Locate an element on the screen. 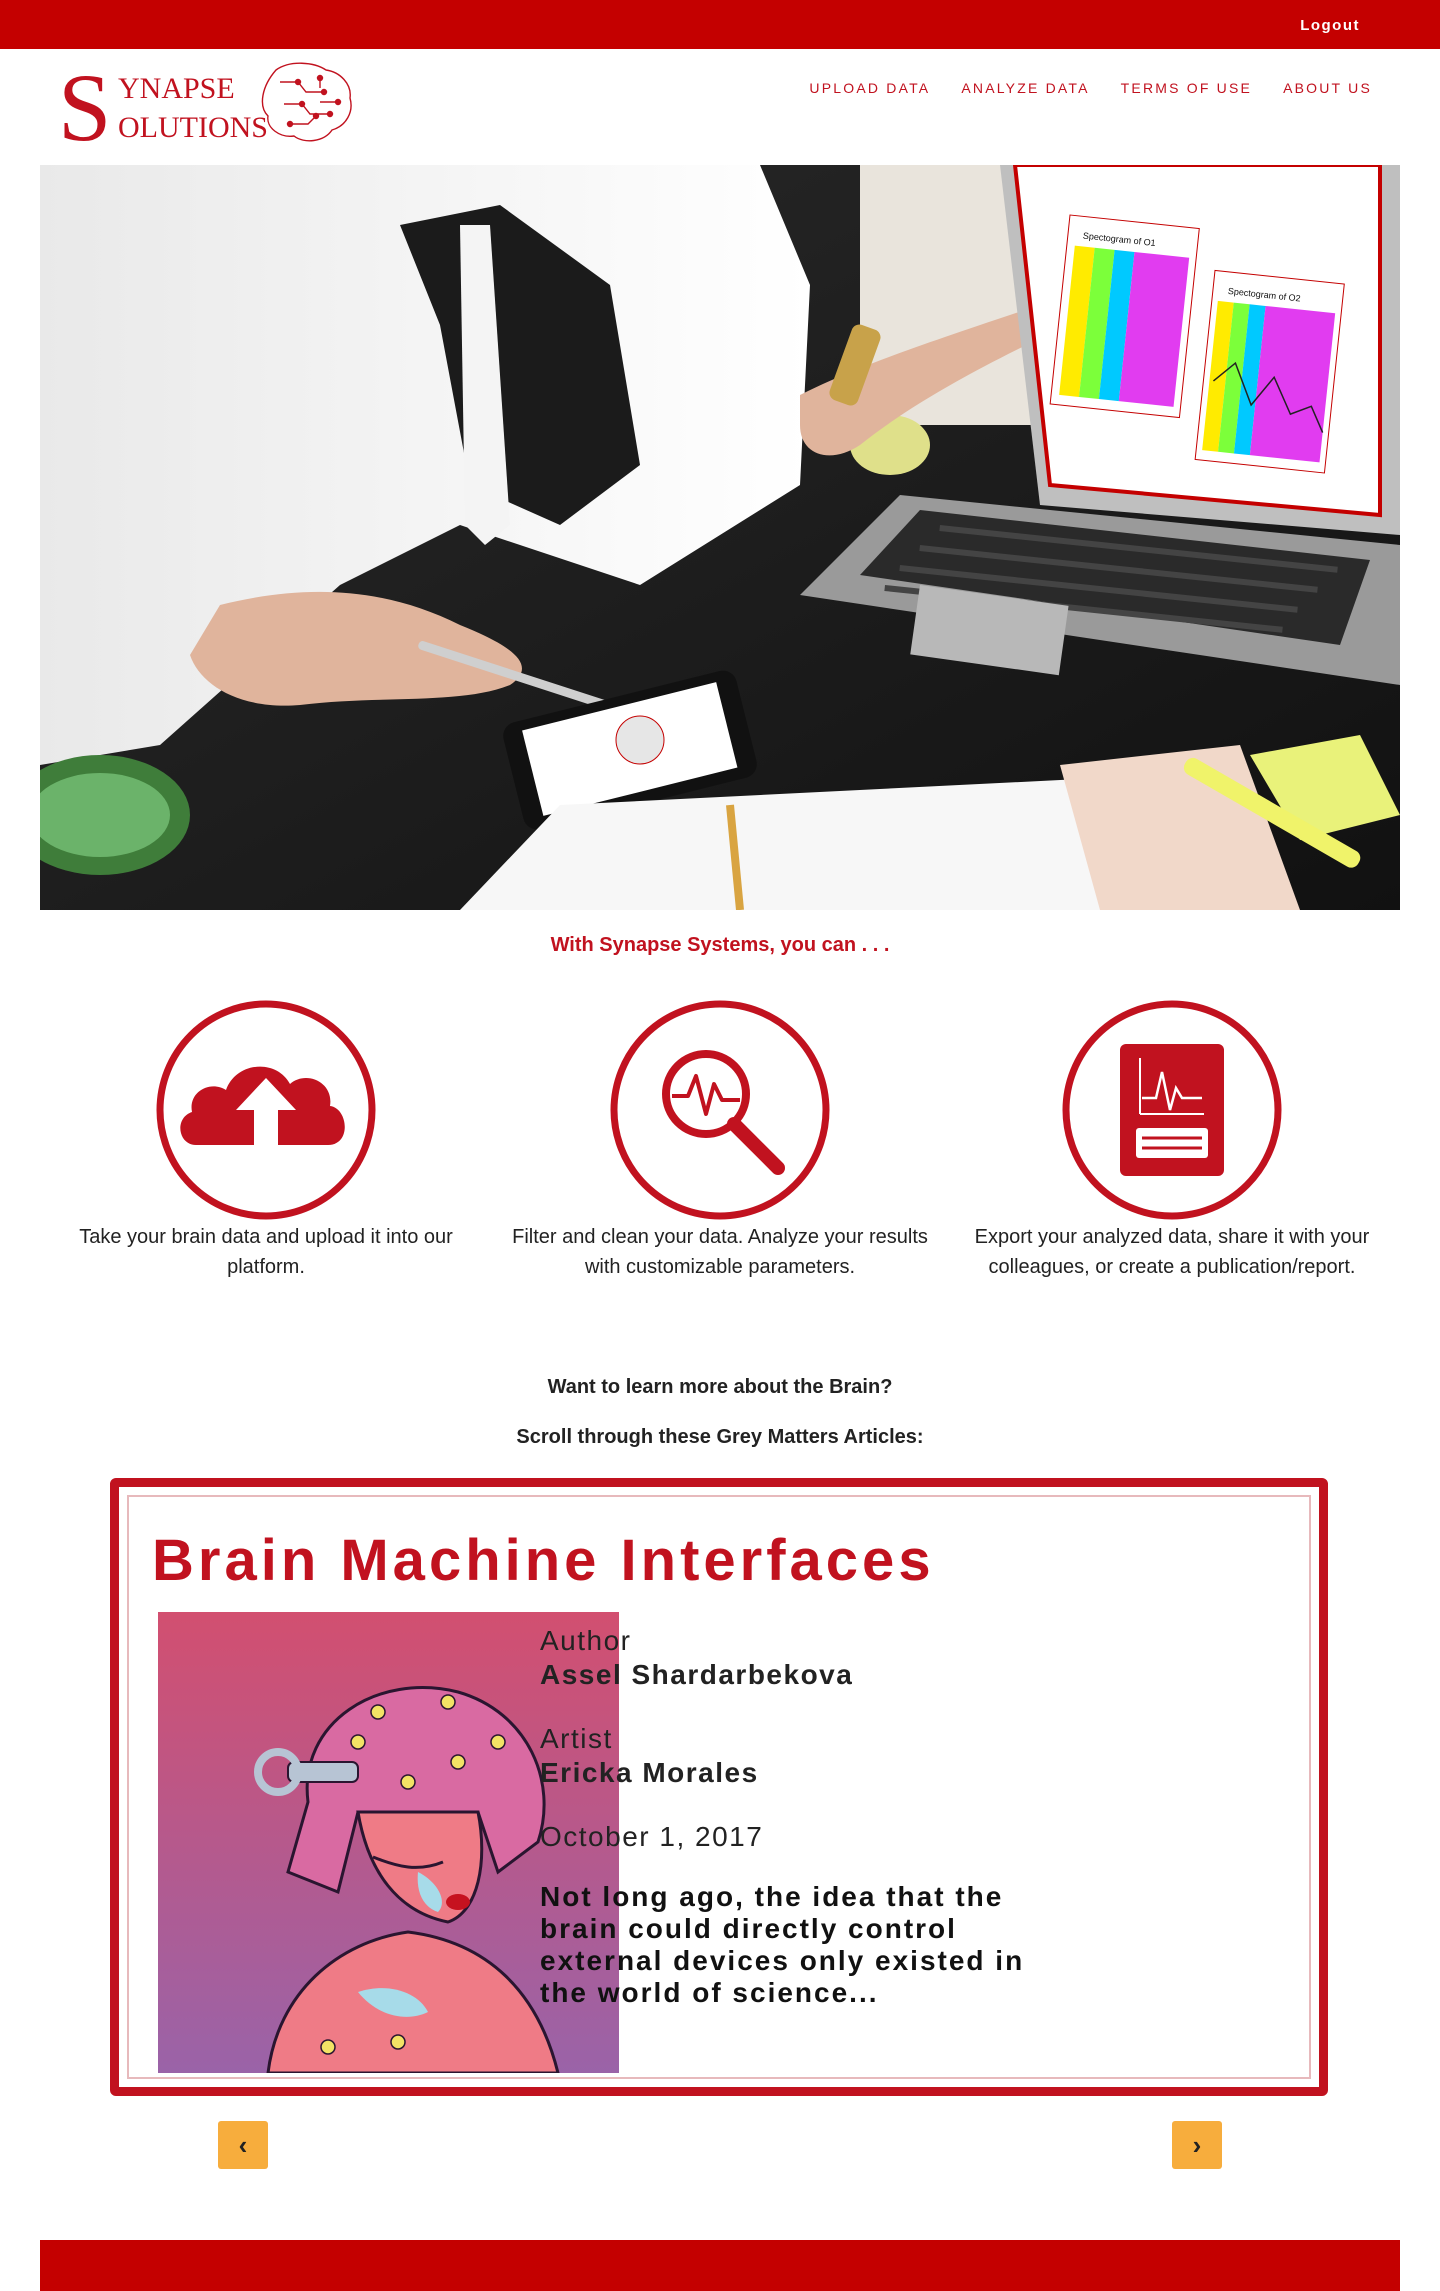 Image resolution: width=1440 pixels, height=2291 pixels. article-artist: Ericka Morales is located at coordinates (649, 1772).